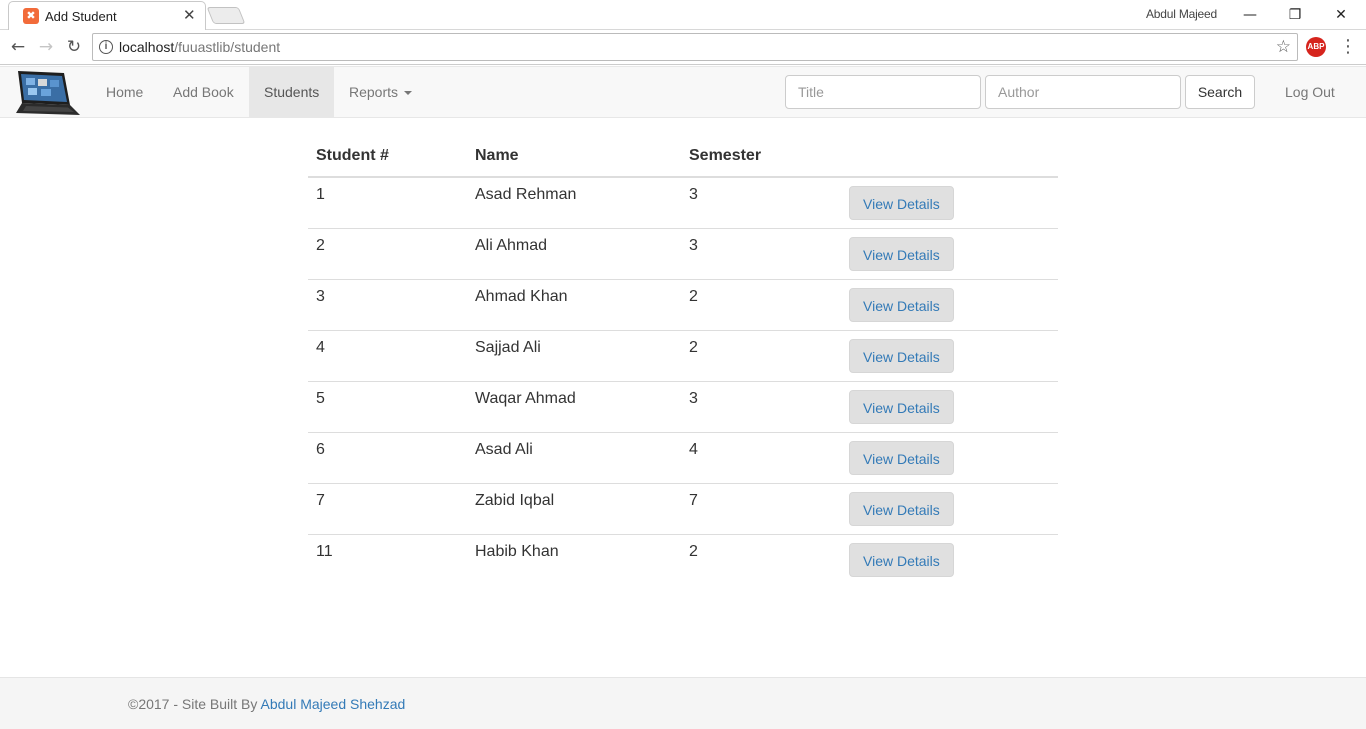 The width and height of the screenshot is (1366, 729). What do you see at coordinates (227, 47) in the screenshot?
I see `url-path: /fuuastlib/student` at bounding box center [227, 47].